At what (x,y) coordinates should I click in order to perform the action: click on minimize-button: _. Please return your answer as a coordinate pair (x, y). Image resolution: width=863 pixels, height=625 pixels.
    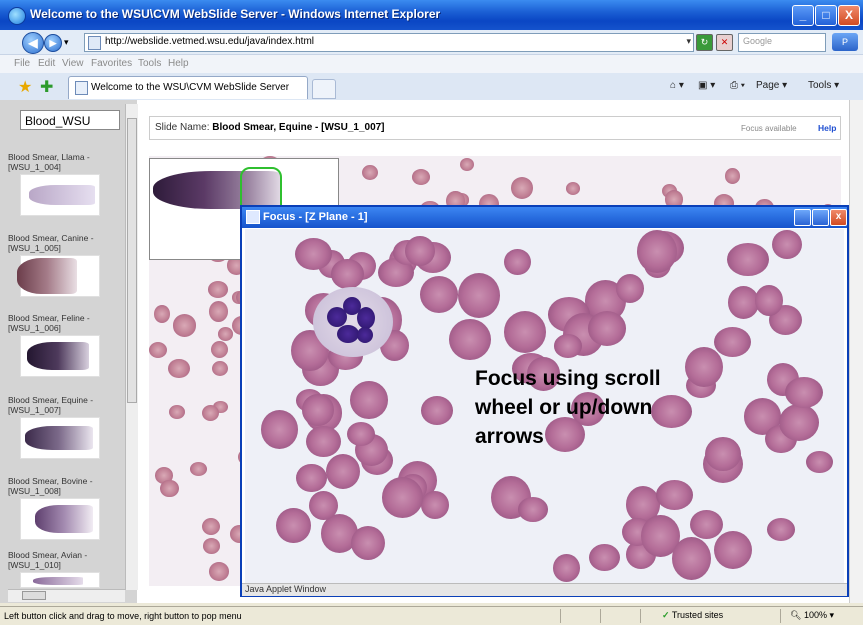
    Looking at the image, I should click on (803, 15).